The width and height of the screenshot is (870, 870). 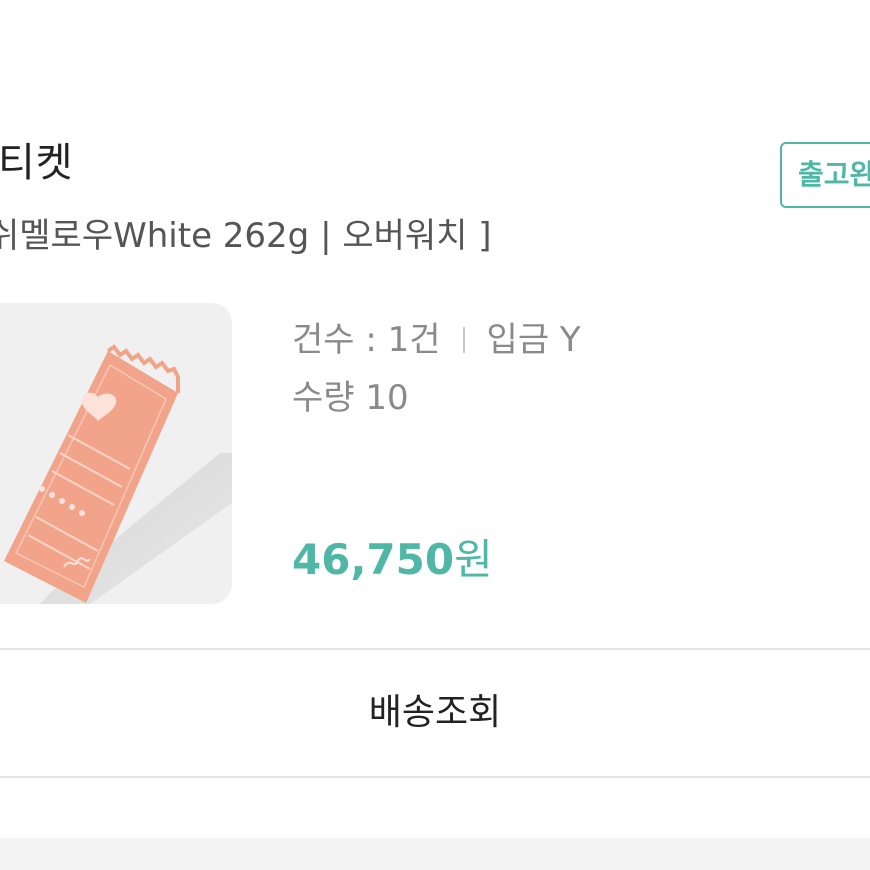 What do you see at coordinates (366, 340) in the screenshot?
I see `count-text: 건수 : 1건` at bounding box center [366, 340].